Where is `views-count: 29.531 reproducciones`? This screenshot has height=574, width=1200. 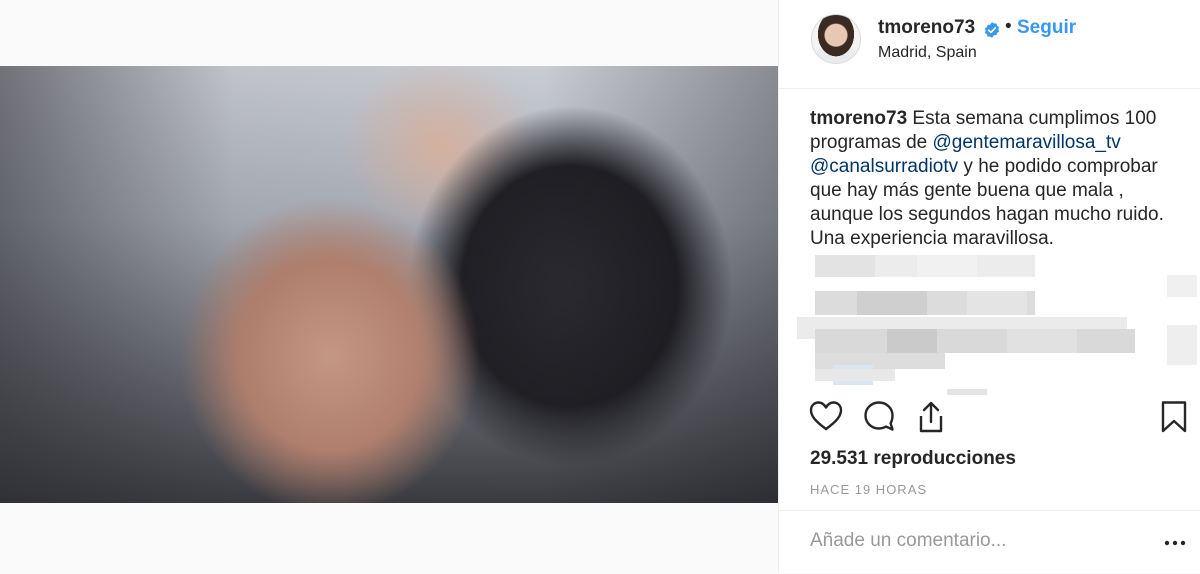 views-count: 29.531 reproducciones is located at coordinates (913, 459).